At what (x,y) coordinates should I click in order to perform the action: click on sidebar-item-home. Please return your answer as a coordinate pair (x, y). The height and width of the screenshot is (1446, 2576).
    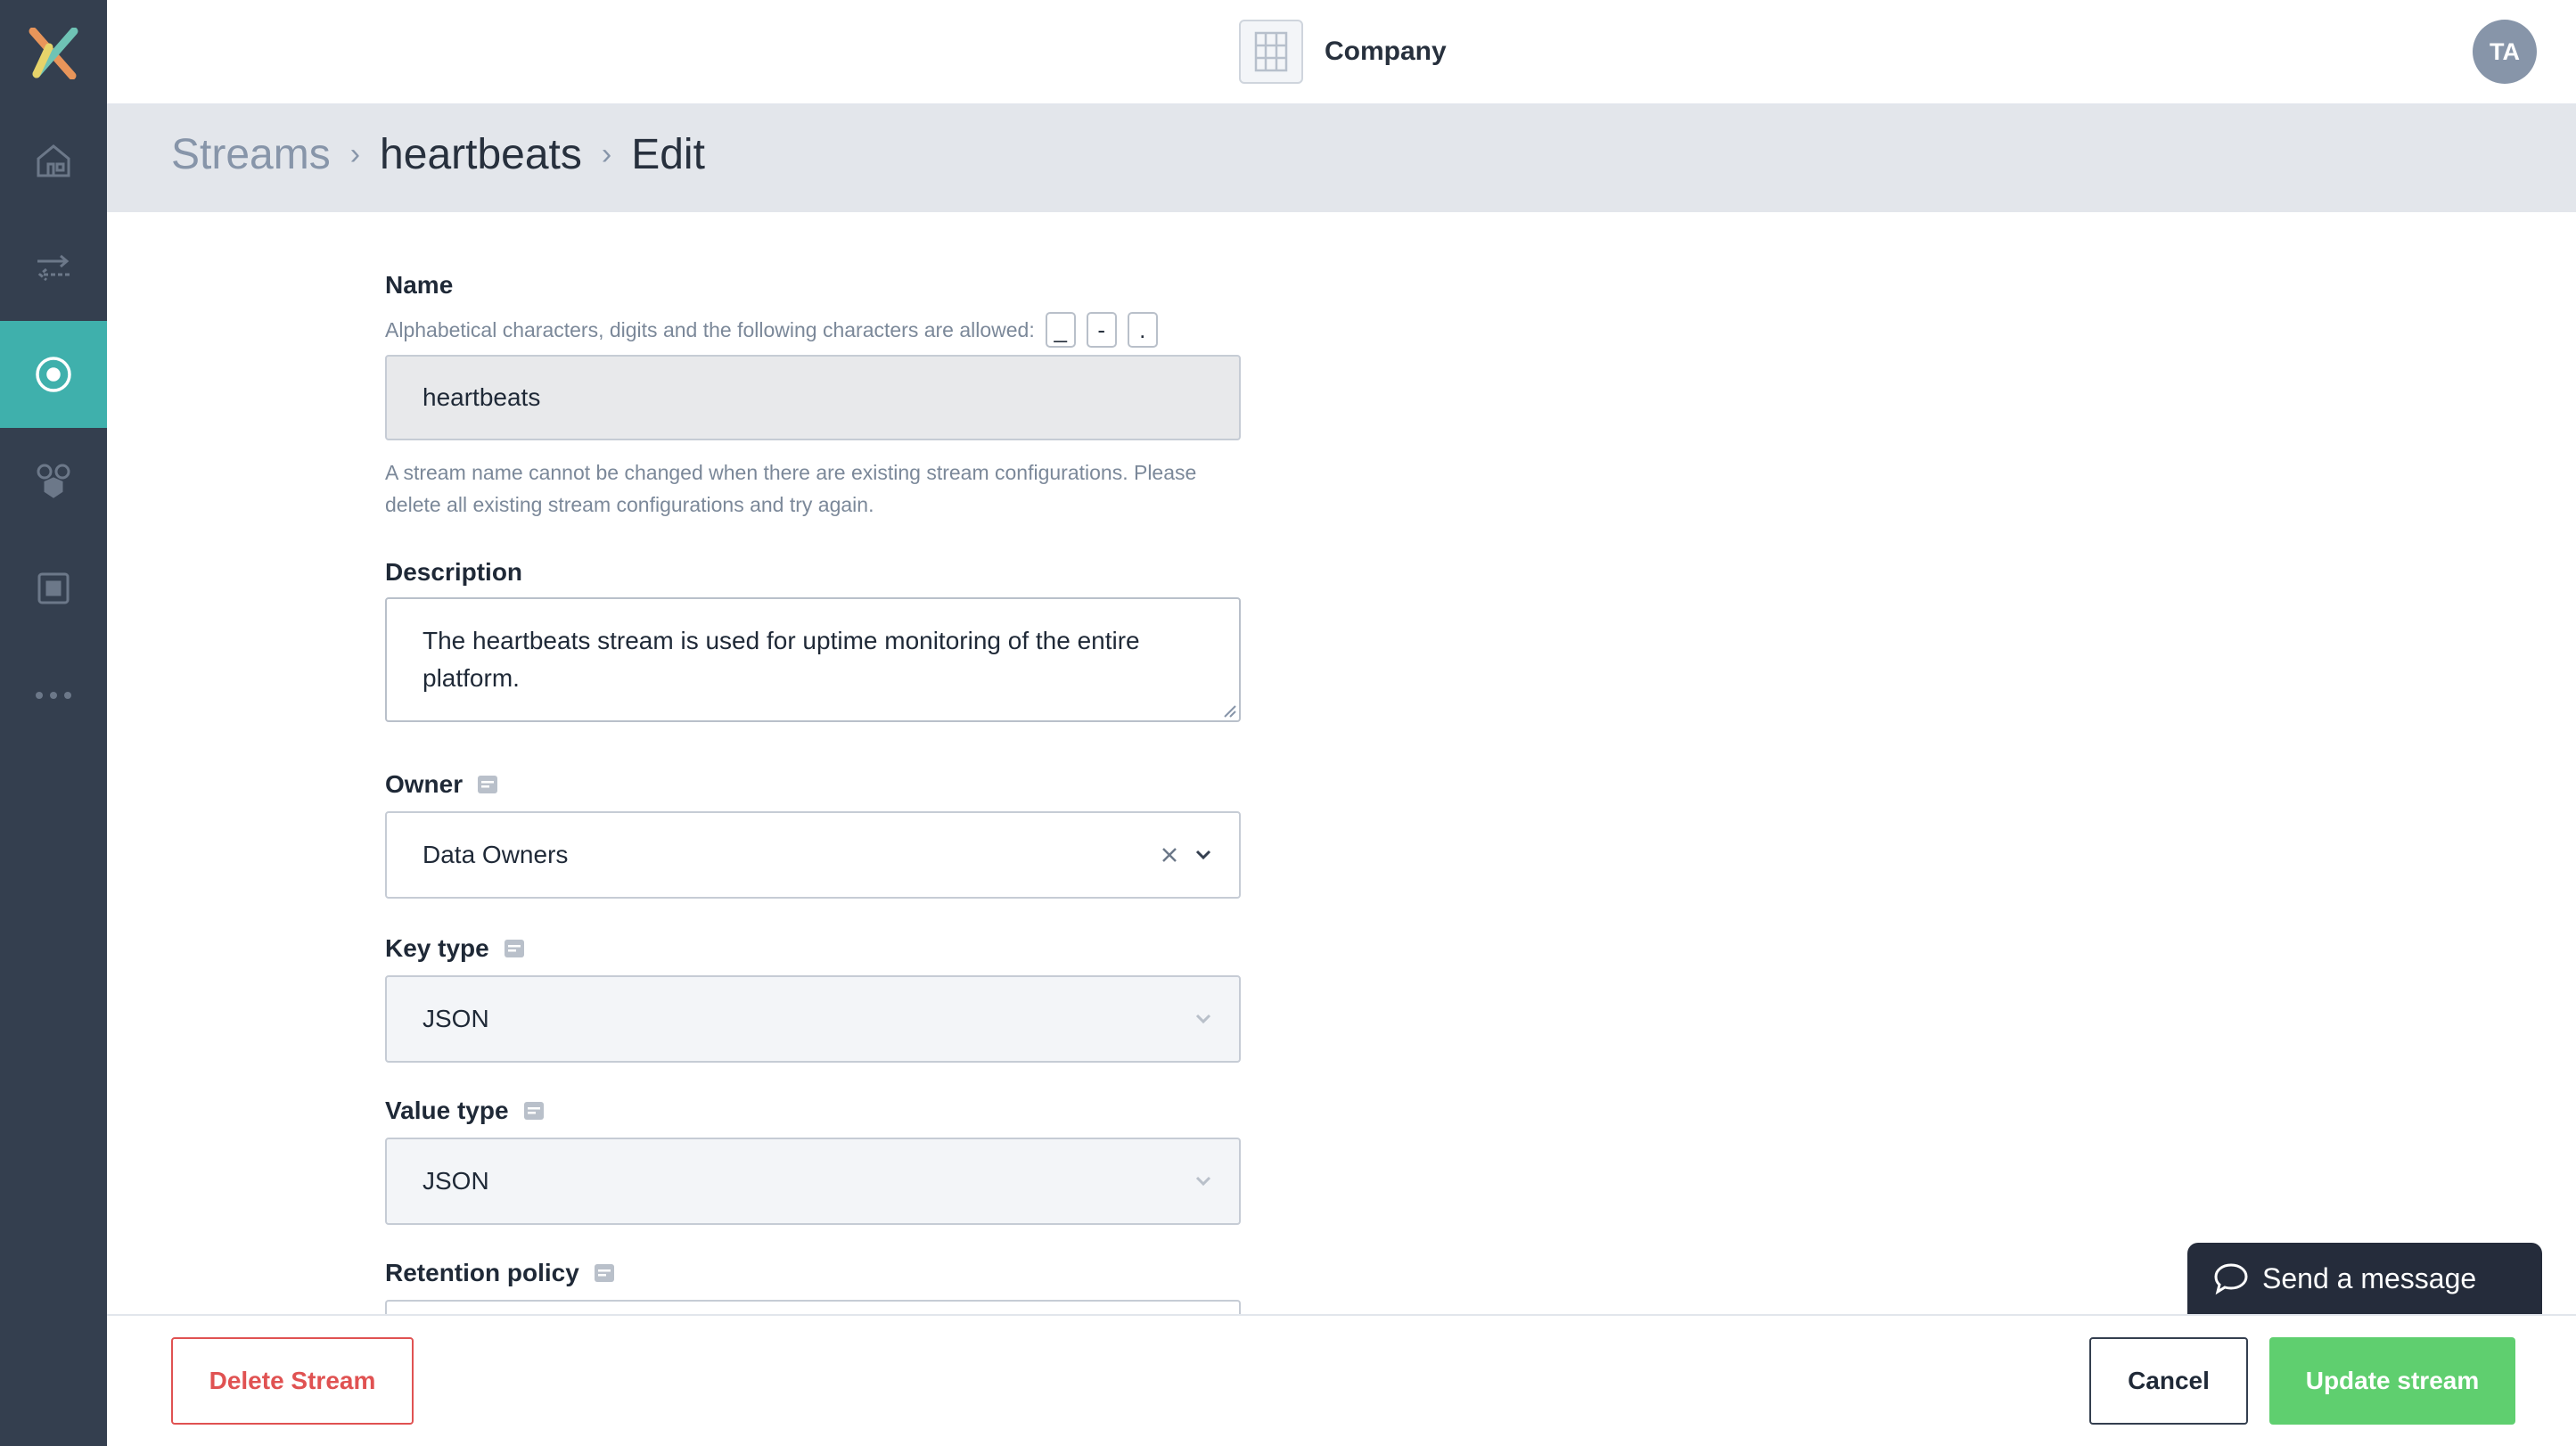
    Looking at the image, I should click on (53, 160).